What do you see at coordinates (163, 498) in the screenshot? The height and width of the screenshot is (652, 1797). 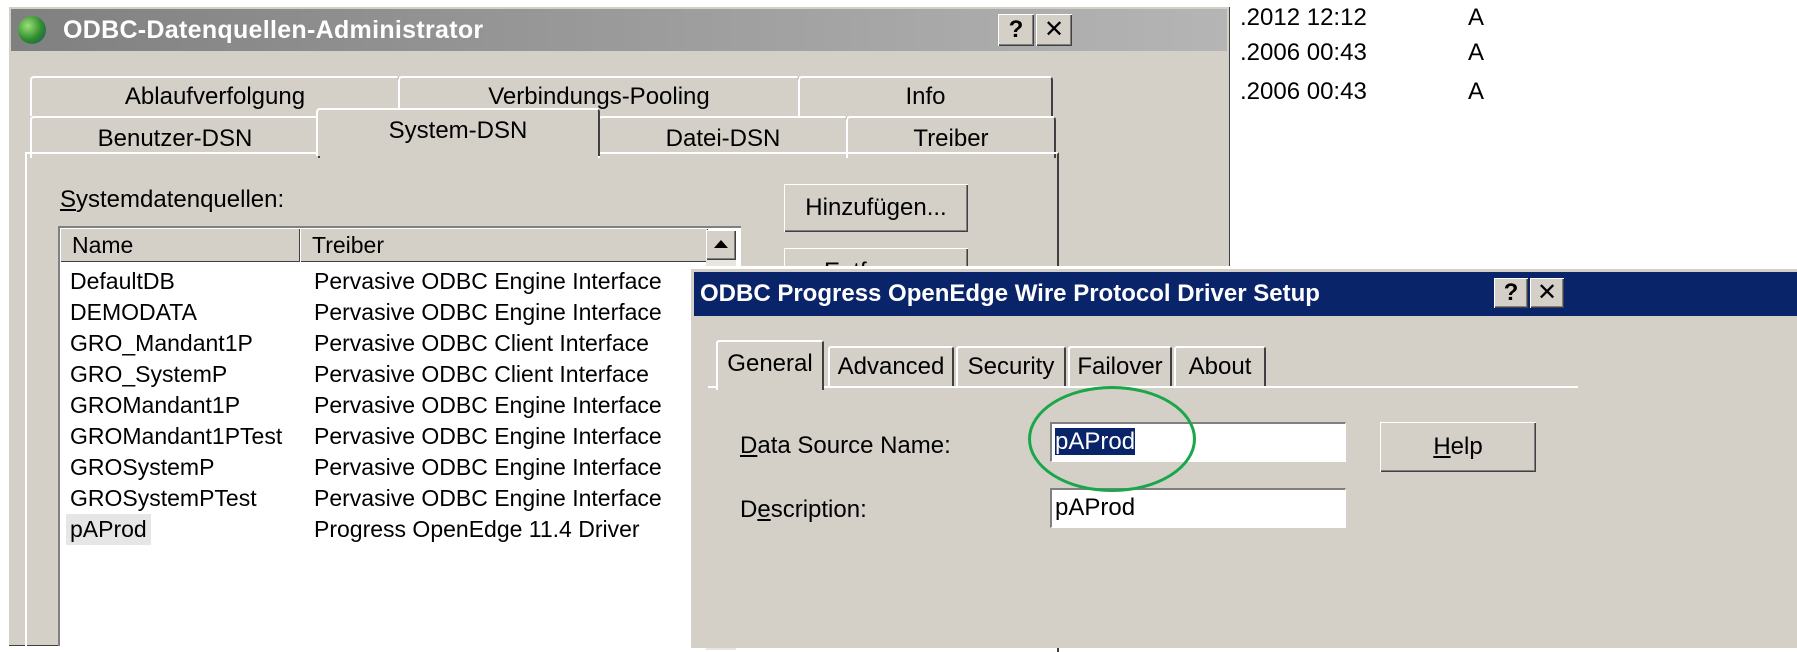 I see `dsn-name: GROSystemPTest` at bounding box center [163, 498].